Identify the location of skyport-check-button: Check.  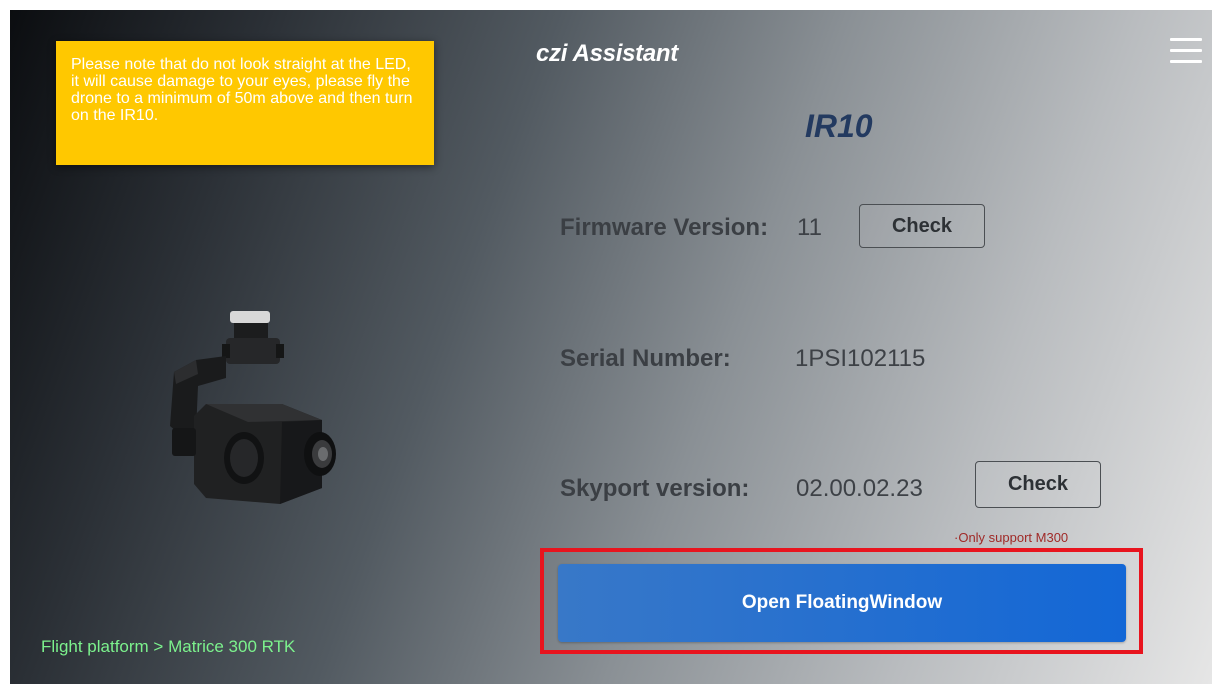
(1038, 484).